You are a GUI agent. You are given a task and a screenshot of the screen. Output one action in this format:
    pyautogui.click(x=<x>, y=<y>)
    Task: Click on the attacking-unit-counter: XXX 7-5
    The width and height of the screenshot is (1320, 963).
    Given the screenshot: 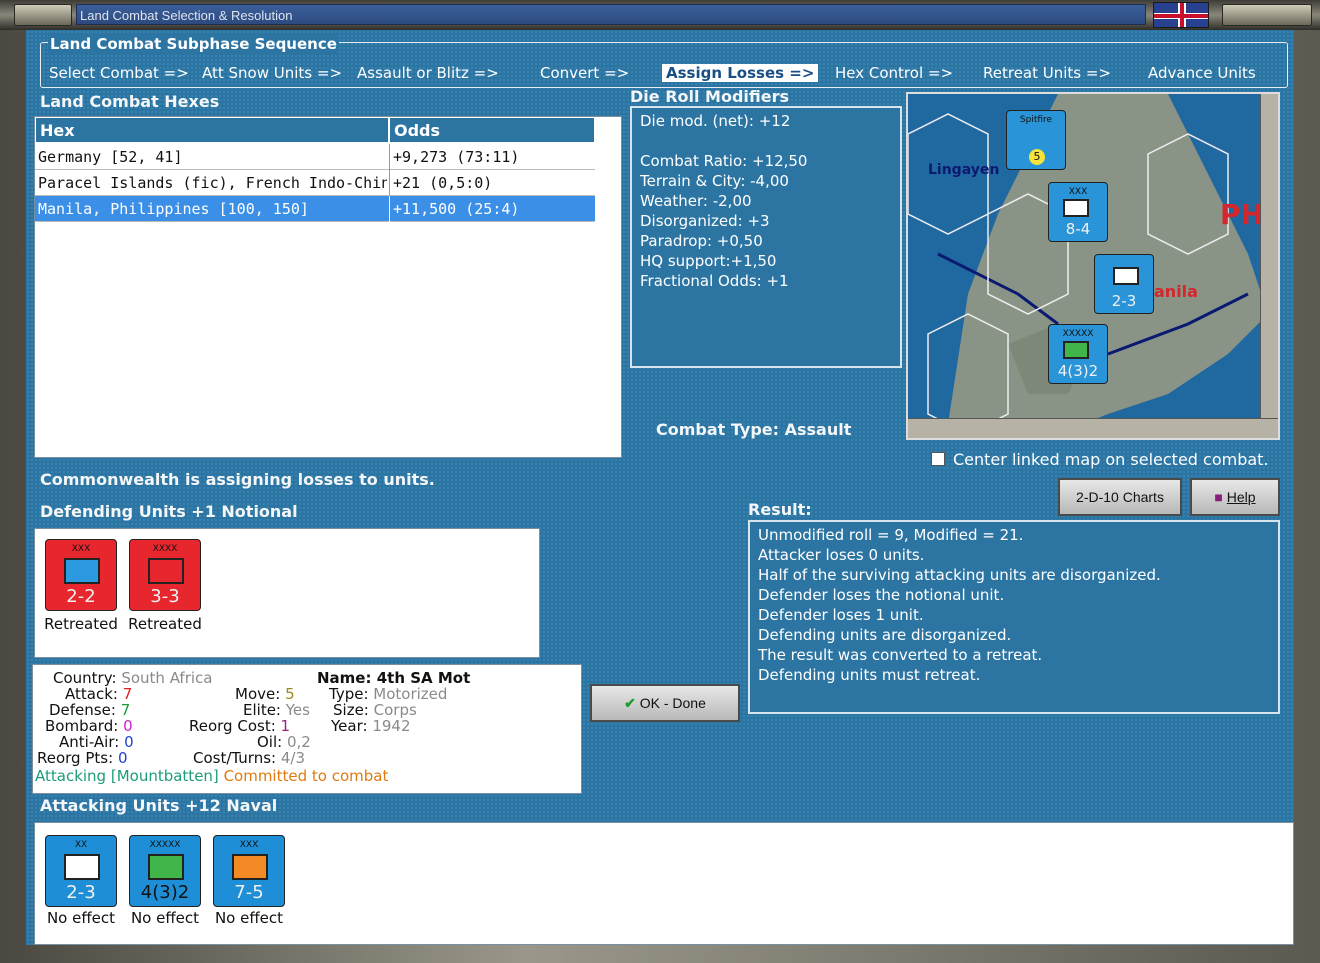 What is the action you would take?
    pyautogui.click(x=249, y=871)
    